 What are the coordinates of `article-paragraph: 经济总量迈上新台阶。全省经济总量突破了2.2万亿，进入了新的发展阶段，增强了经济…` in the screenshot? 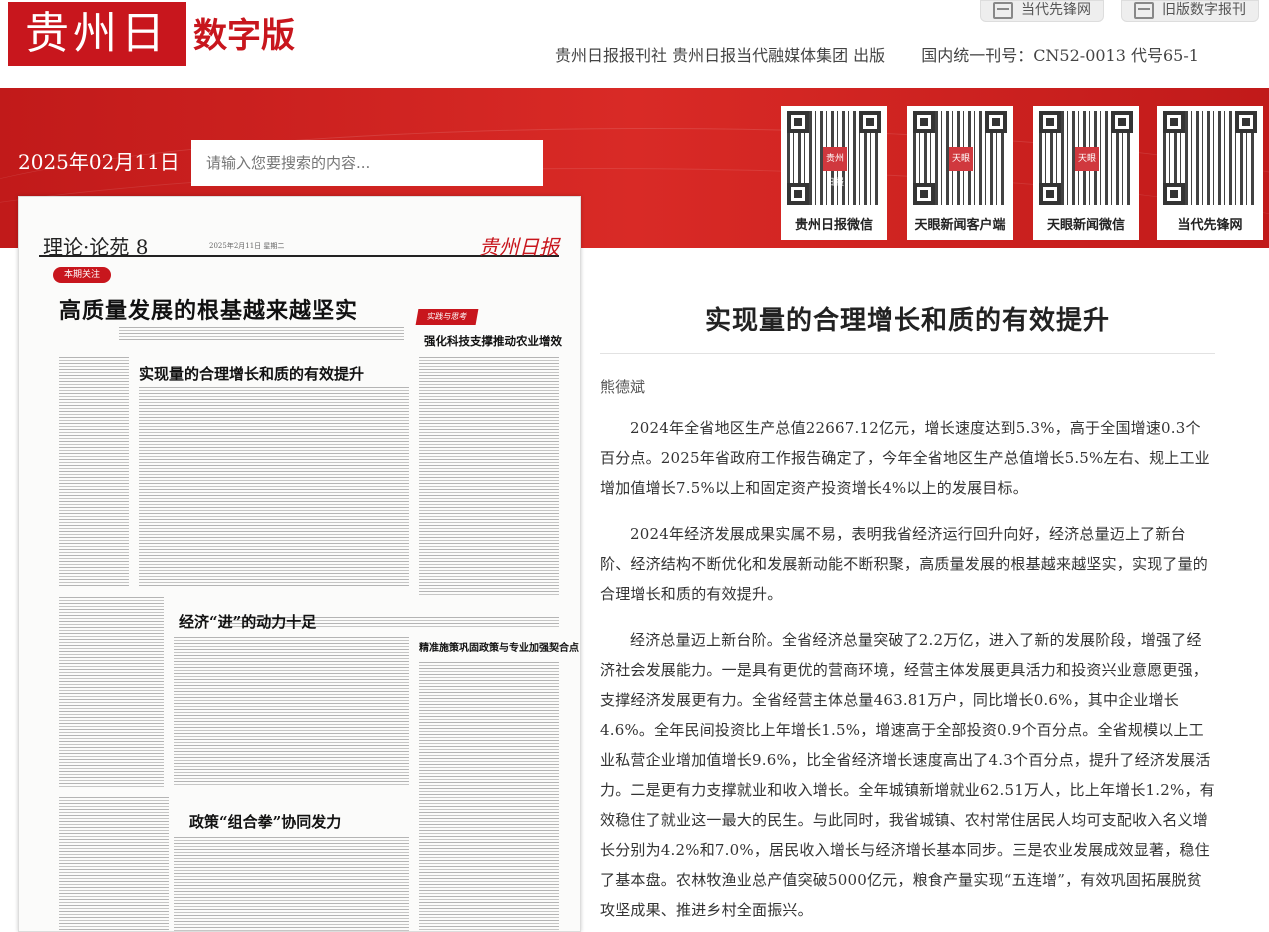 It's located at (907, 775).